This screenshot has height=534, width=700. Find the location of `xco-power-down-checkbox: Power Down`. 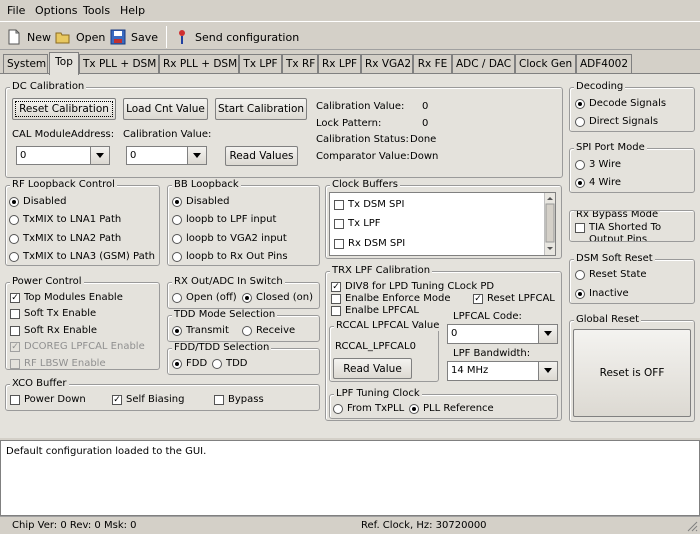

xco-power-down-checkbox: Power Down is located at coordinates (48, 399).